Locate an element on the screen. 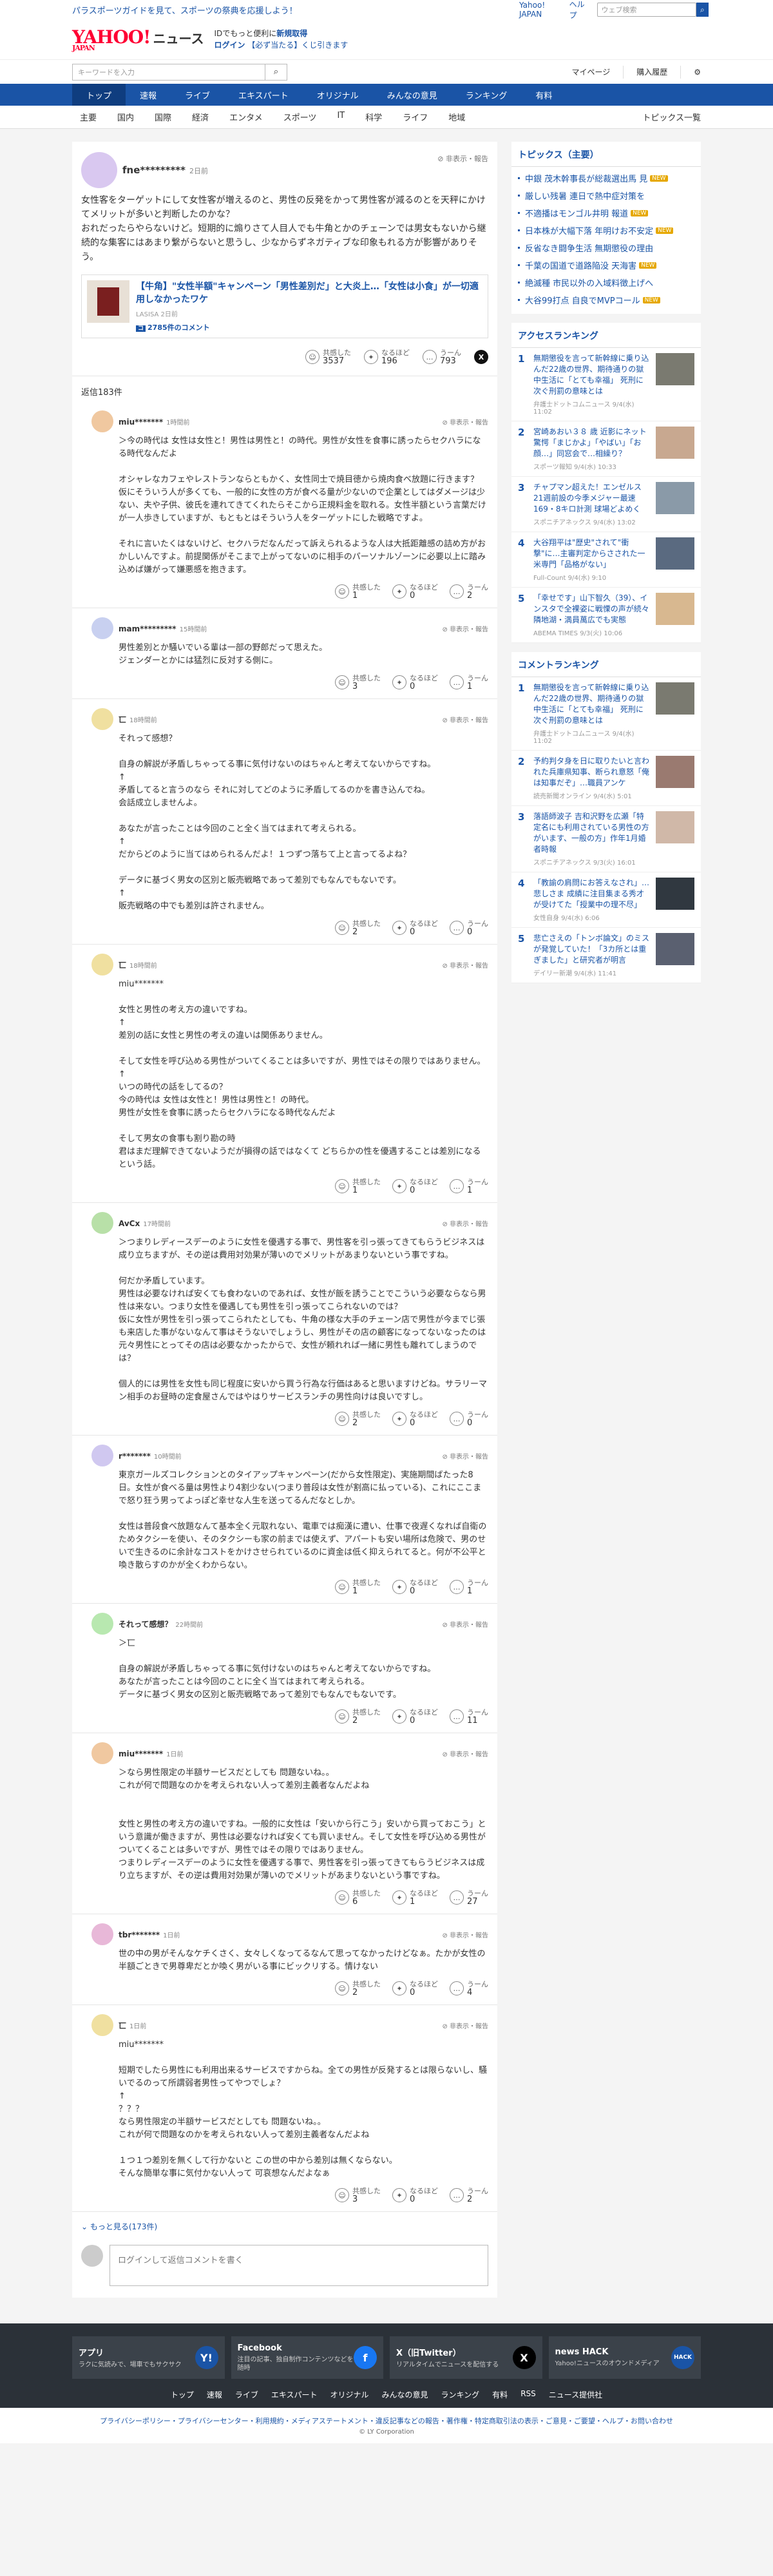 The width and height of the screenshot is (773, 2576). subnav-sports: スポーツ is located at coordinates (300, 117).